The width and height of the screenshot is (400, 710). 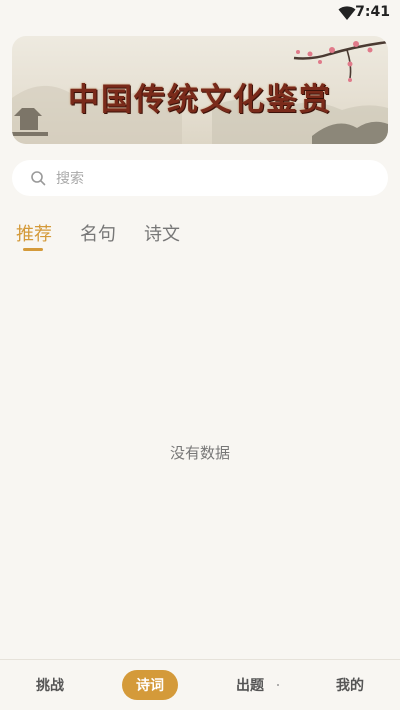 I want to click on nav-poetry: 诗词, so click(x=150, y=685).